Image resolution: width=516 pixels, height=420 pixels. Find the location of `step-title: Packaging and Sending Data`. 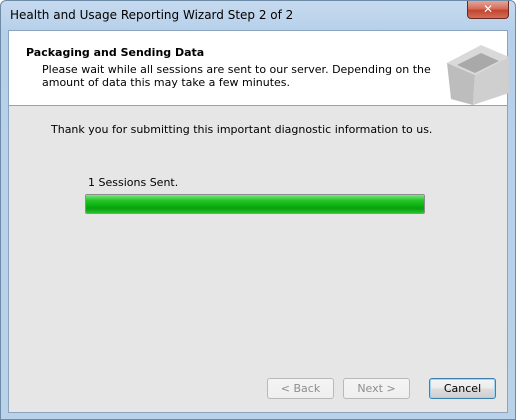

step-title: Packaging and Sending Data is located at coordinates (115, 52).